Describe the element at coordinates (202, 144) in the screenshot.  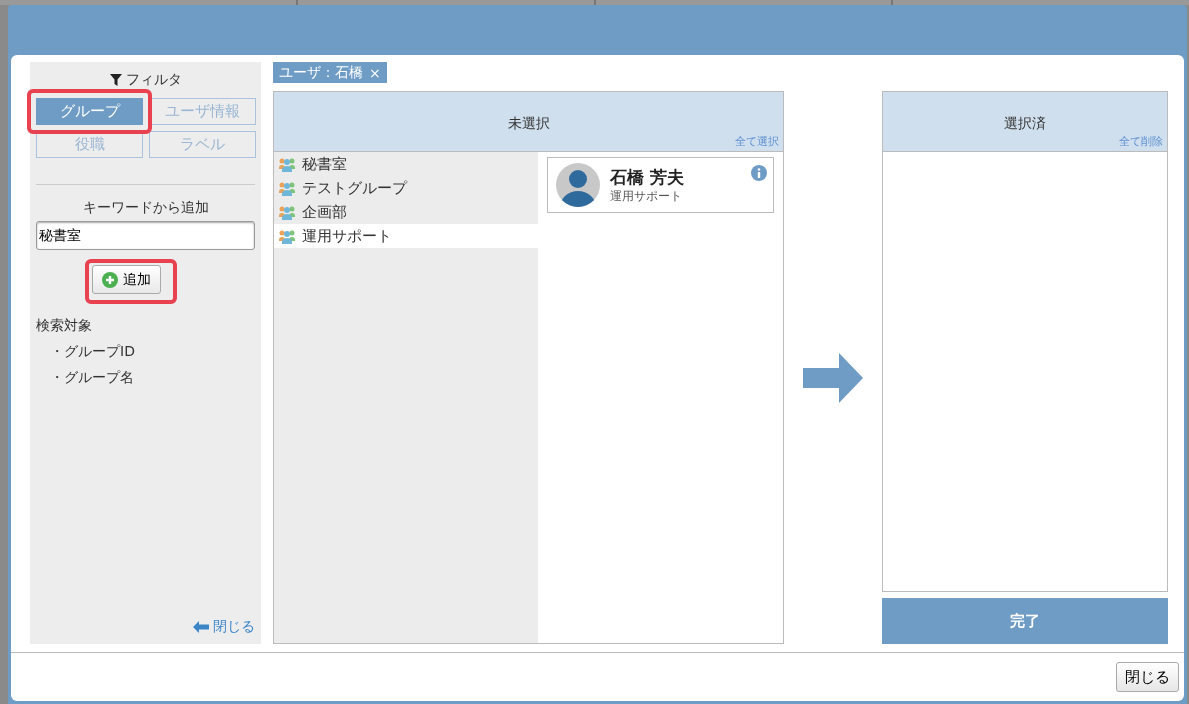
I see `filter-tab: ラベル` at that location.